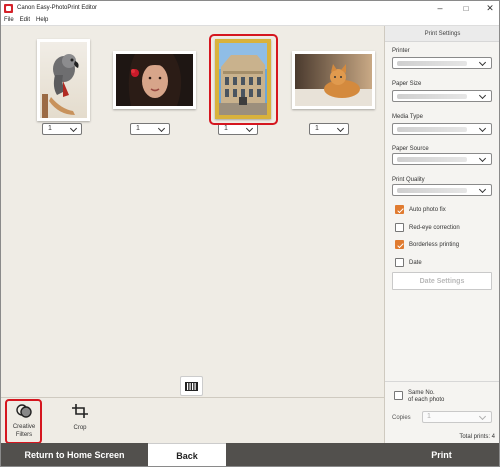 The image size is (500, 467). I want to click on parrot-photo, so click(63, 80).